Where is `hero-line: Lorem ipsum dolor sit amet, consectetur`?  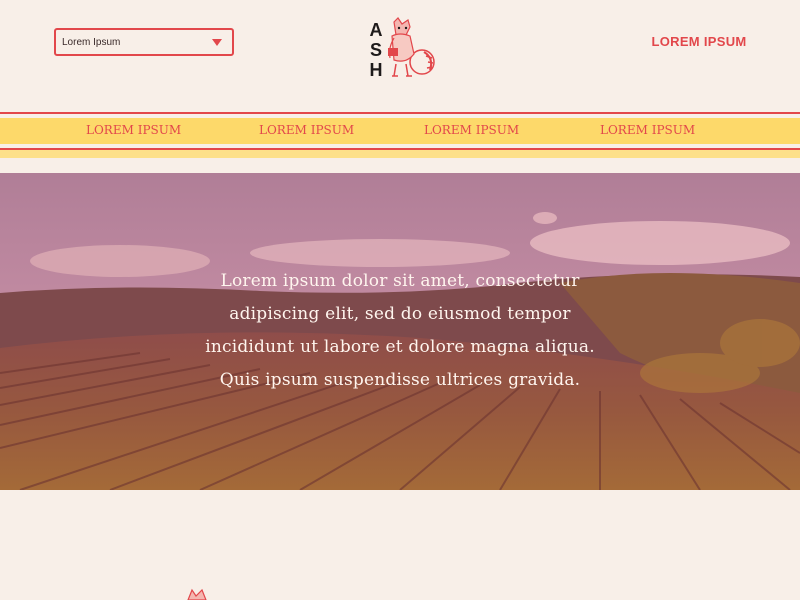 hero-line: Lorem ipsum dolor sit amet, consectetur is located at coordinates (400, 281).